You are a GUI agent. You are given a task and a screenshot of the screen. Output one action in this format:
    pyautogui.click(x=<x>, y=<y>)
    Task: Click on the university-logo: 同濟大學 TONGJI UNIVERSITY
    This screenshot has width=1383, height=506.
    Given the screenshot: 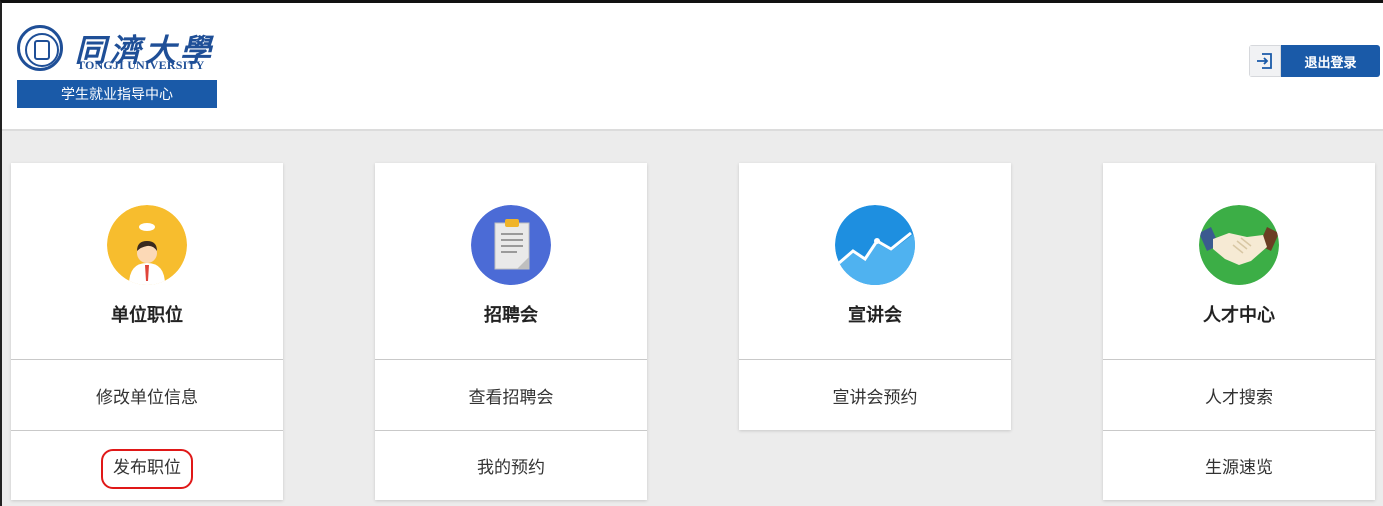 What is the action you would take?
    pyautogui.click(x=117, y=50)
    